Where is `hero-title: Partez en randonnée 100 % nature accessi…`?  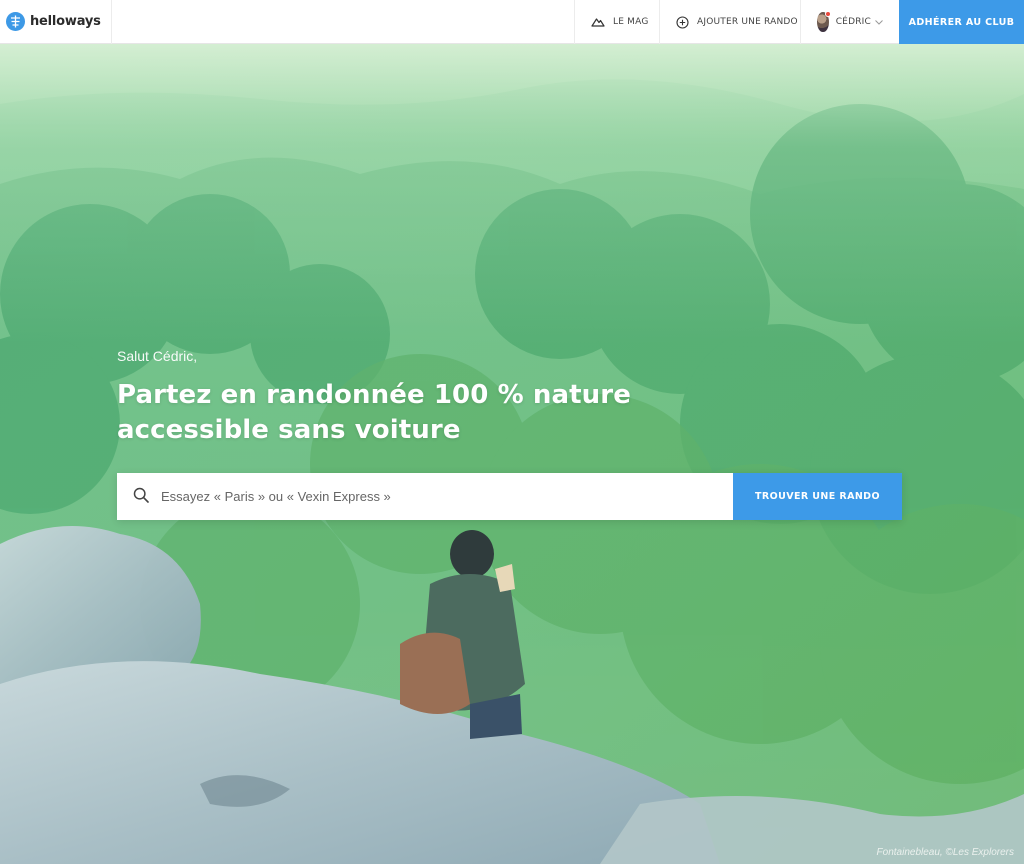
hero-title: Partez en randonnée 100 % nature accessi… is located at coordinates (374, 412).